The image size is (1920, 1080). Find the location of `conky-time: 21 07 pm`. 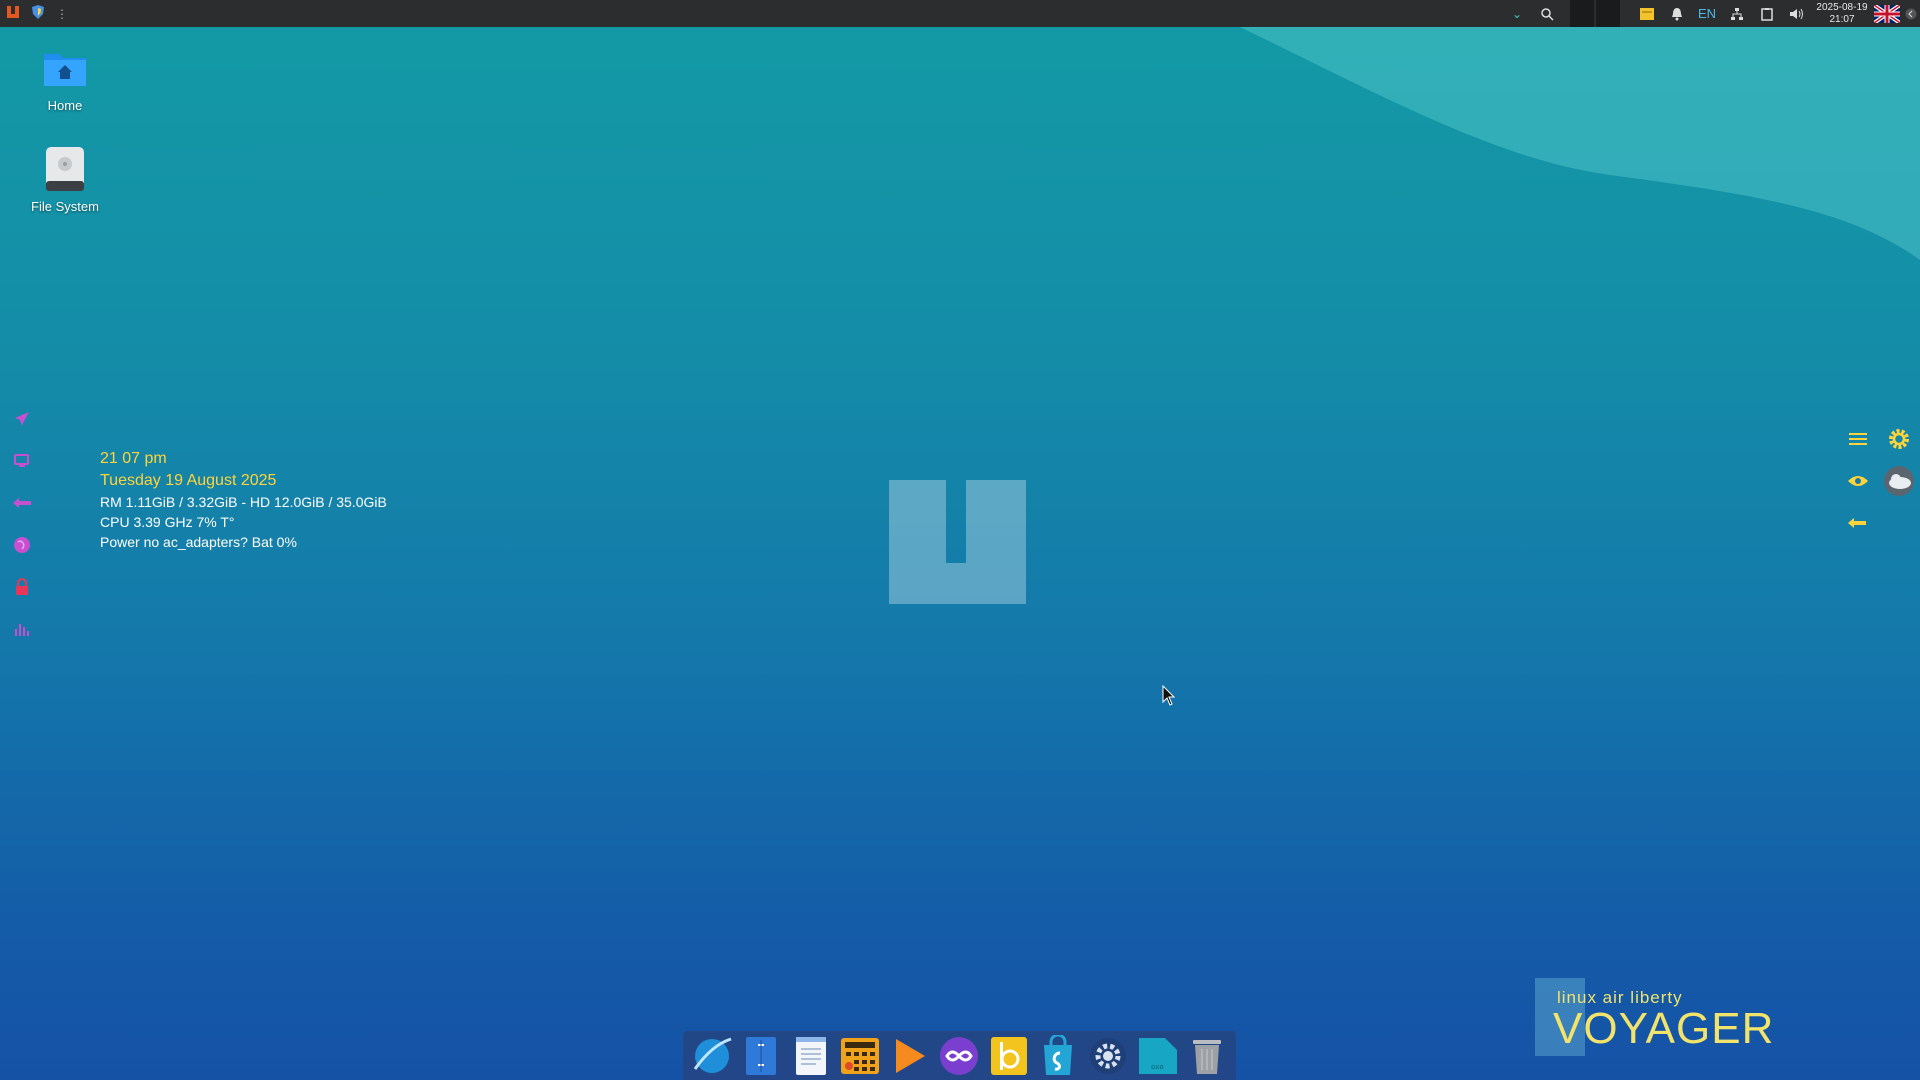

conky-time: 21 07 pm is located at coordinates (133, 458).